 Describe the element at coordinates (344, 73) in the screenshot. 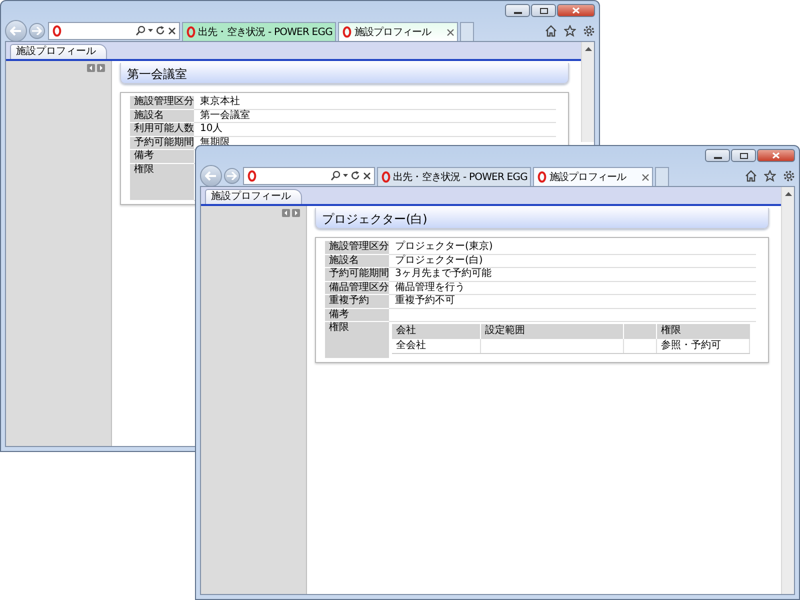

I see `page-heading: 第一会議室` at that location.